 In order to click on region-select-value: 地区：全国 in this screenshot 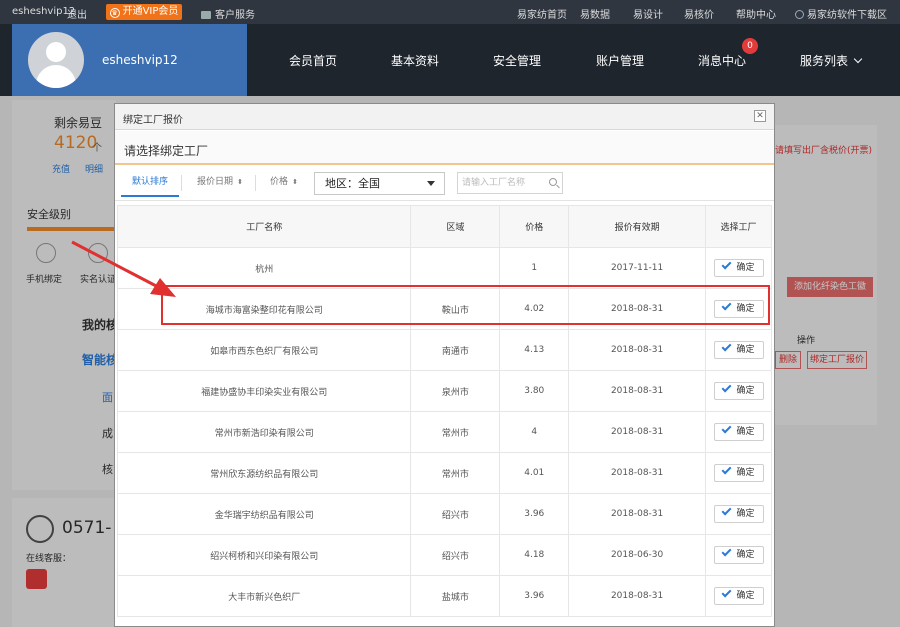, I will do `click(352, 183)`.